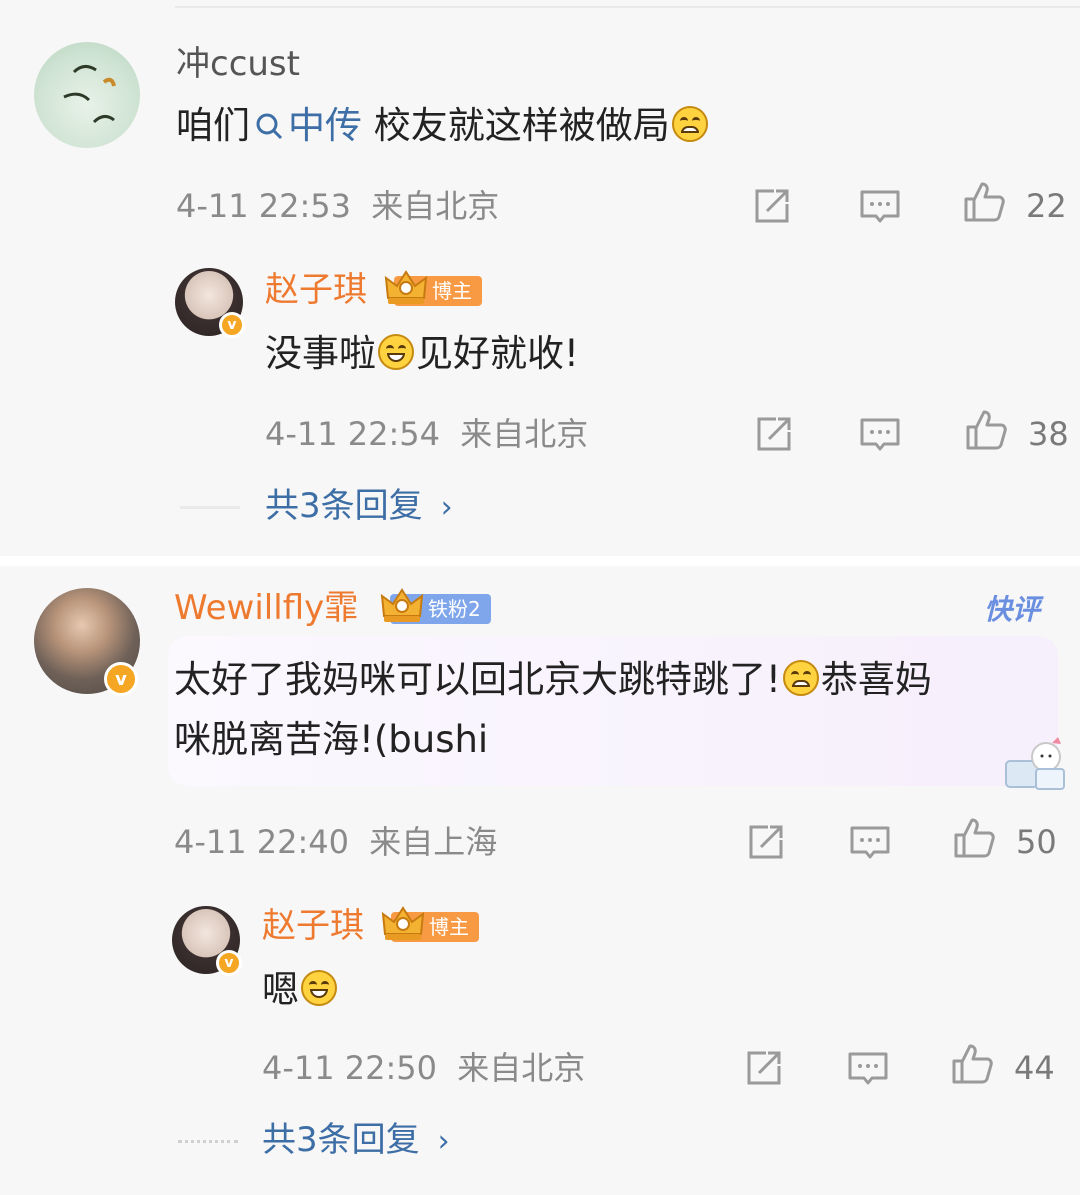  I want to click on comment-text: 咱们 中传 校友就这样被做局, so click(443, 126).